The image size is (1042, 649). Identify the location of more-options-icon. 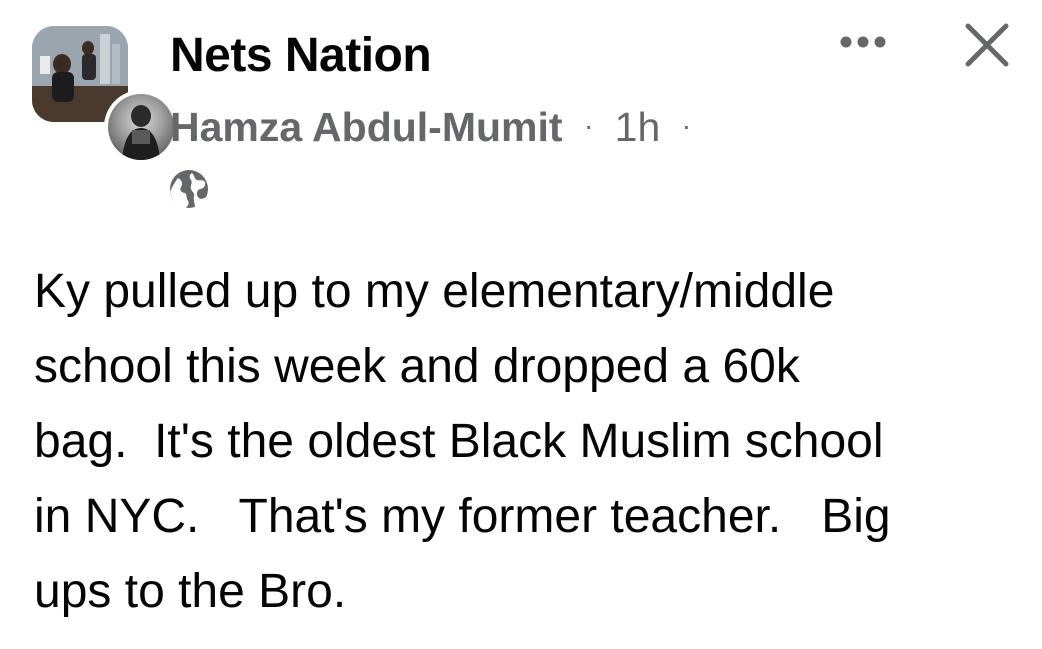
(863, 42).